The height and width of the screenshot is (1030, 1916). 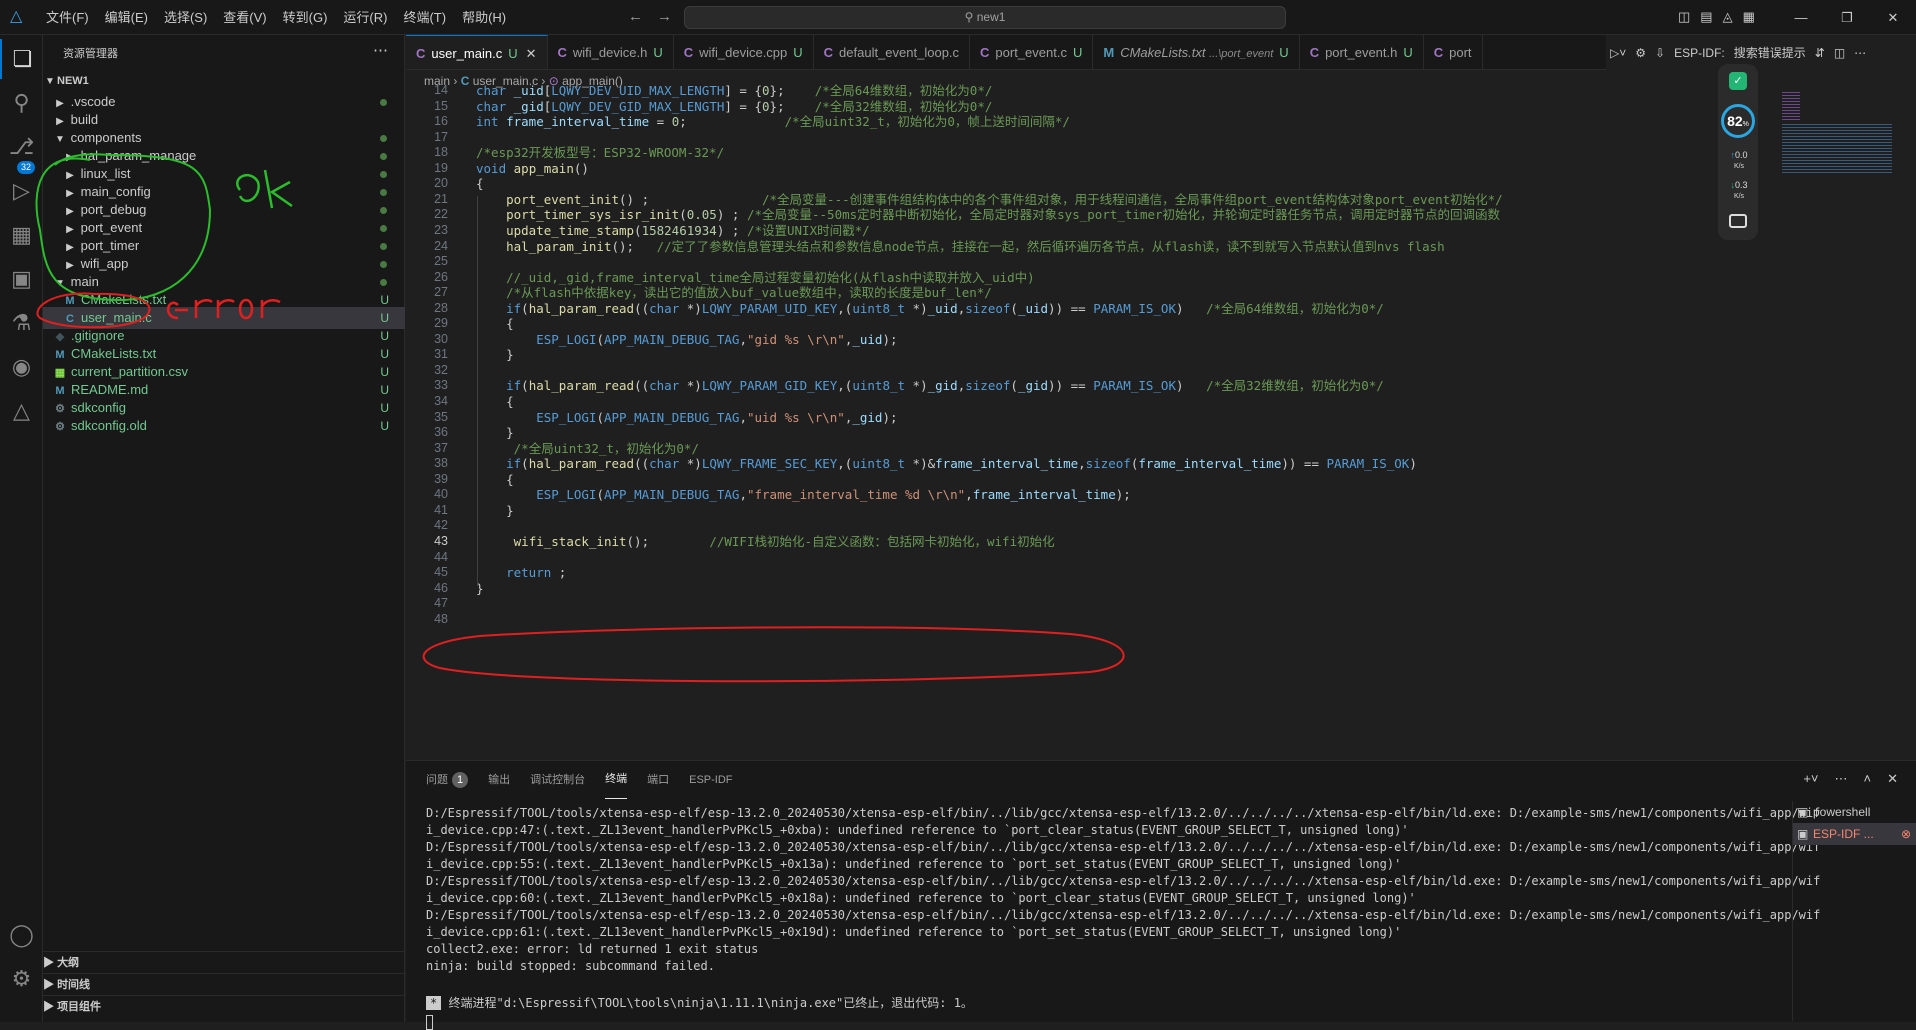 What do you see at coordinates (116, 317) in the screenshot?
I see `tree-item-label: user_main.c` at bounding box center [116, 317].